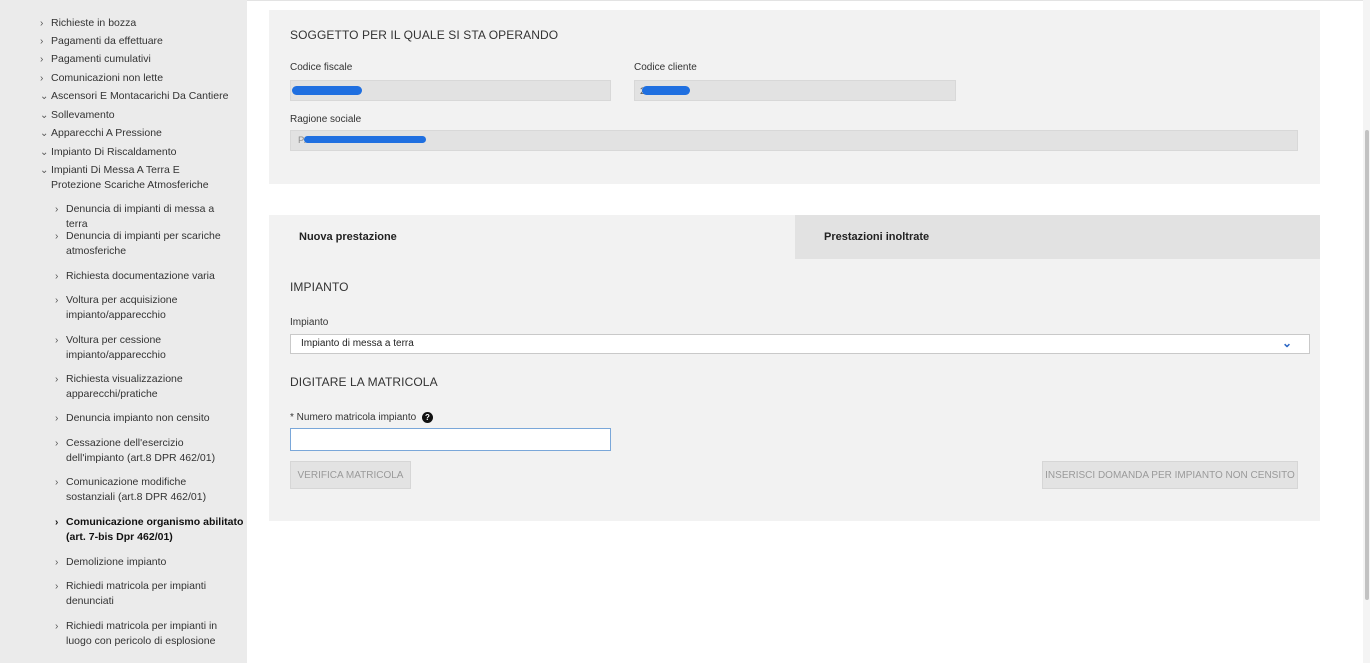 The height and width of the screenshot is (663, 1370). What do you see at coordinates (83, 115) in the screenshot?
I see `sidebar-item-label: Sollevamento` at bounding box center [83, 115].